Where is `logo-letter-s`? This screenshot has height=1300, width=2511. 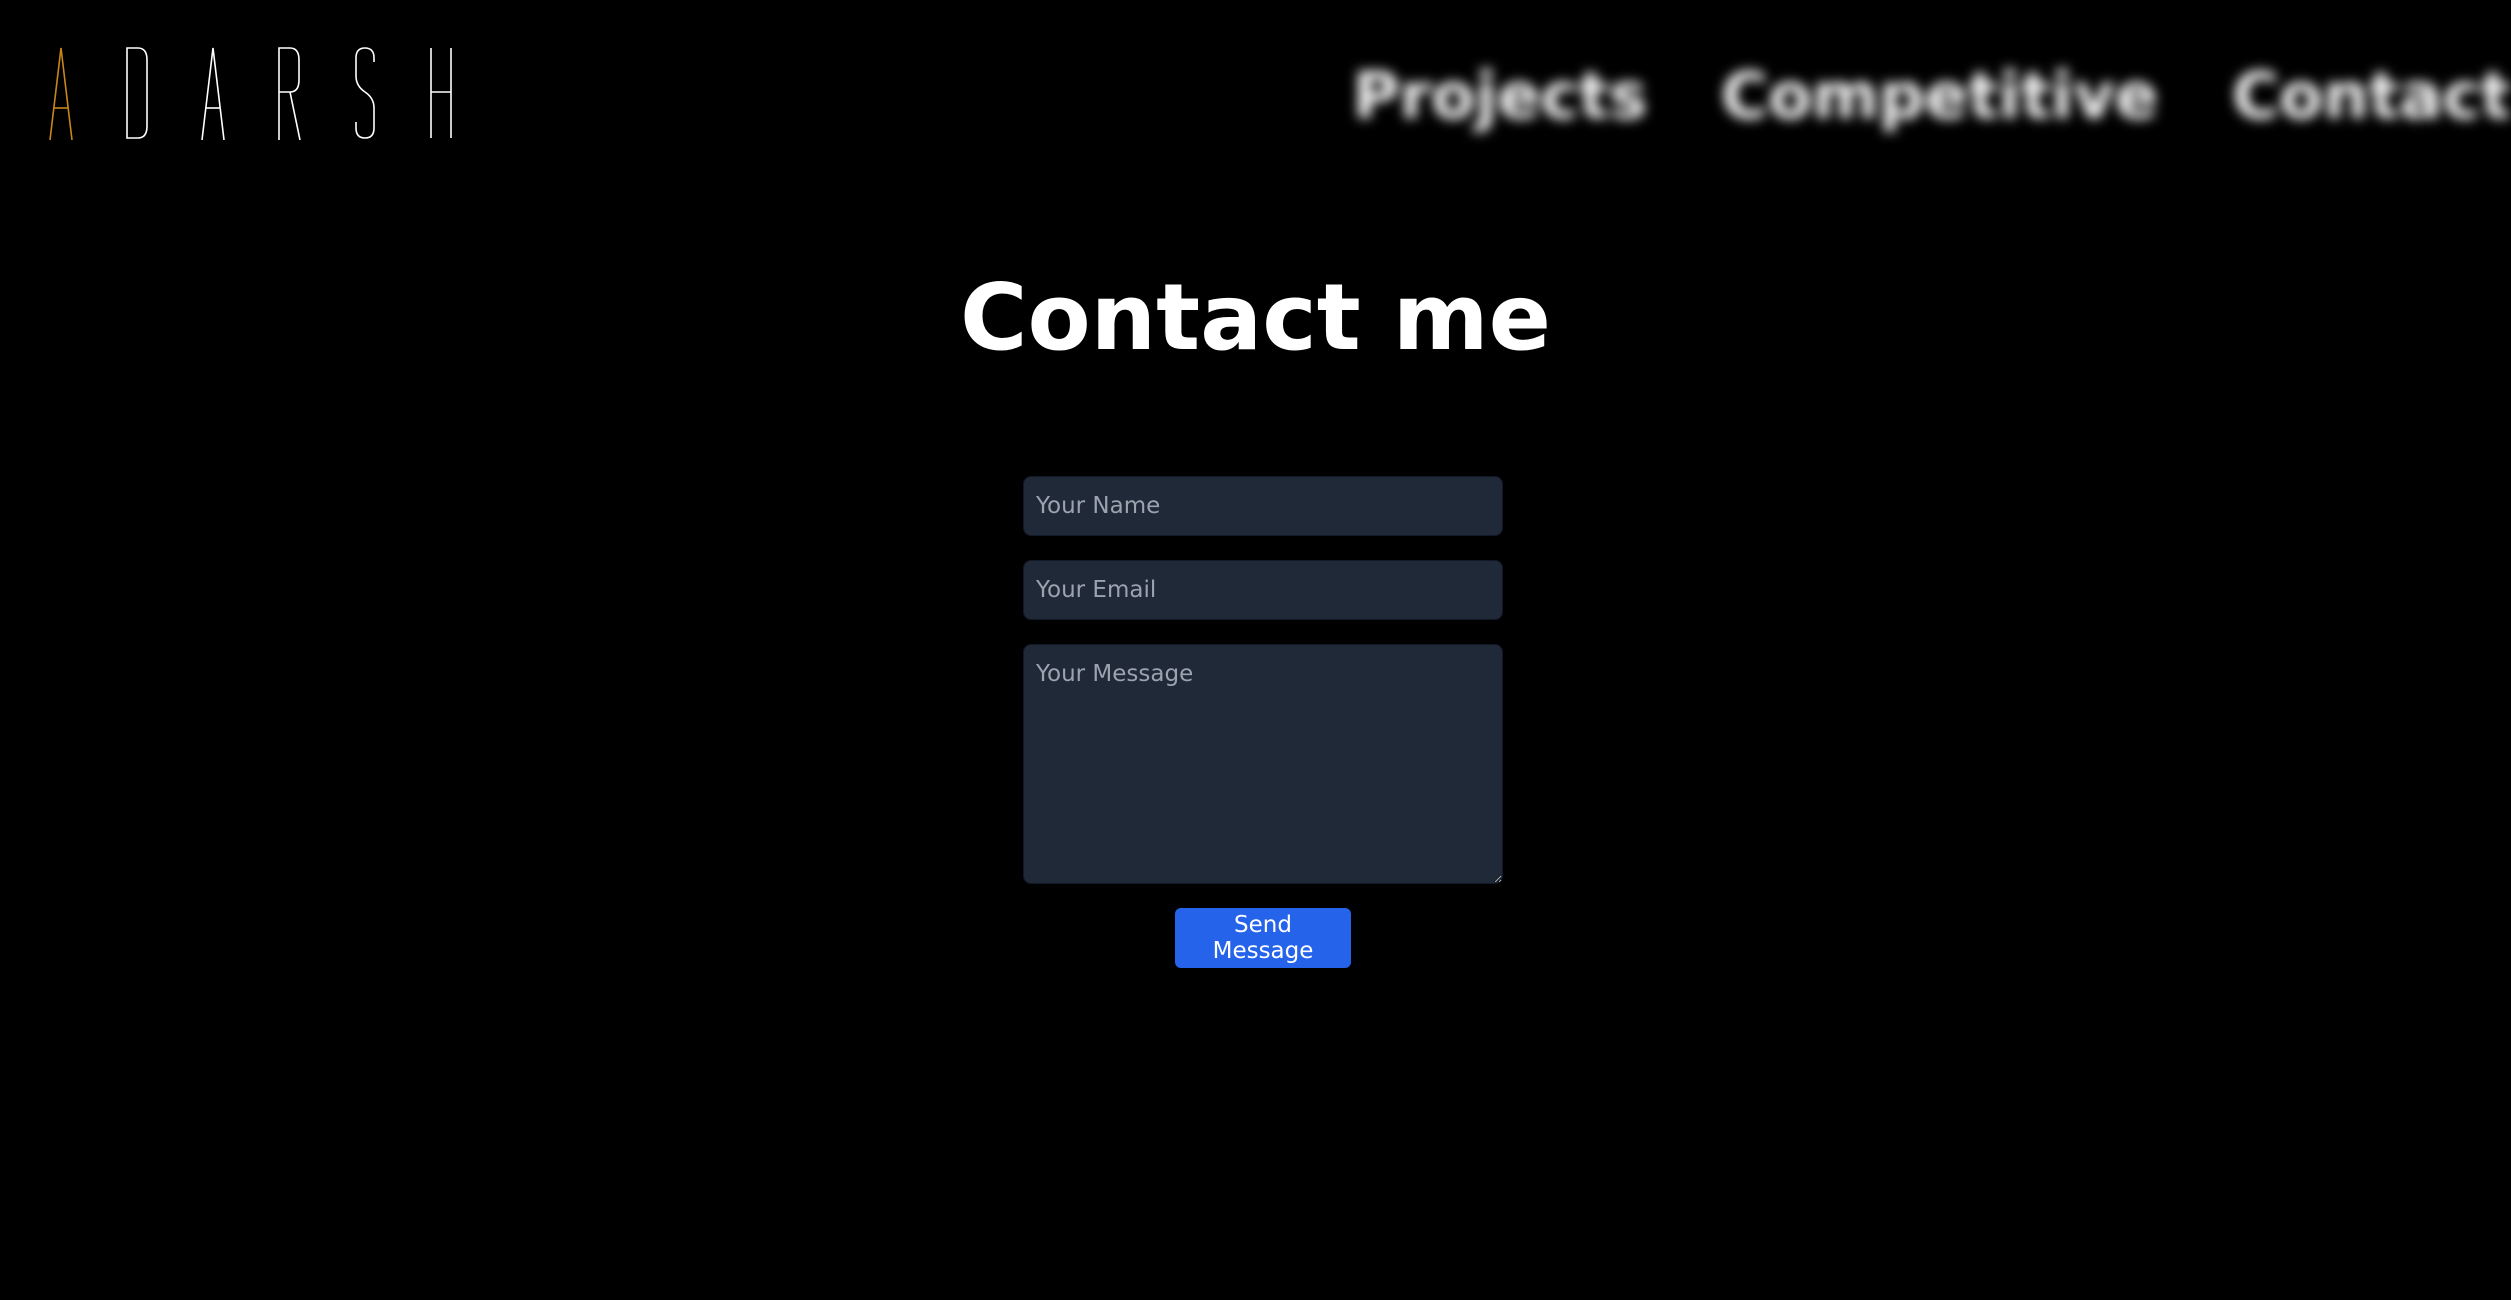
logo-letter-s is located at coordinates (365, 93).